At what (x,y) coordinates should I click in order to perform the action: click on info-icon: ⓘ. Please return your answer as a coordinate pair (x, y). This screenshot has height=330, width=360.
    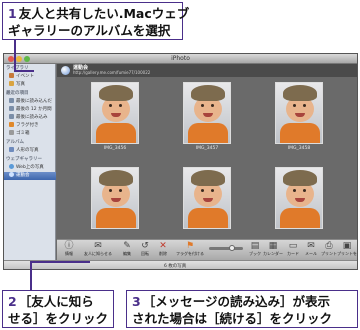
    Looking at the image, I should click on (69, 246).